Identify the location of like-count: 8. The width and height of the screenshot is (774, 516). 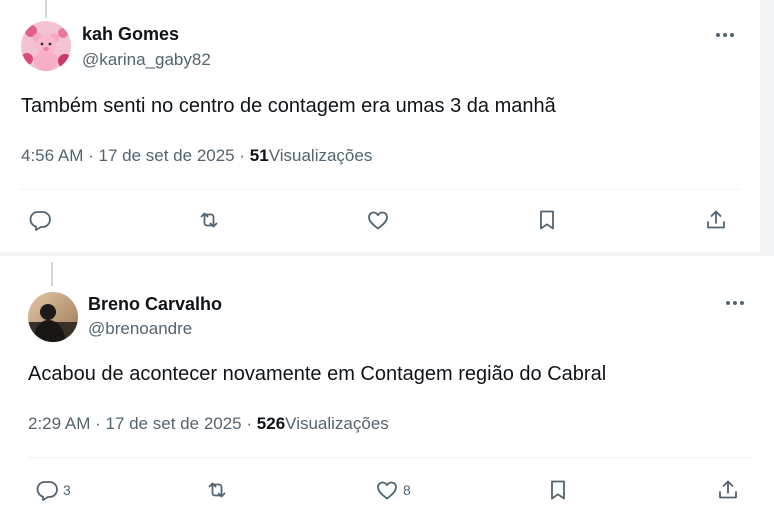
(407, 490).